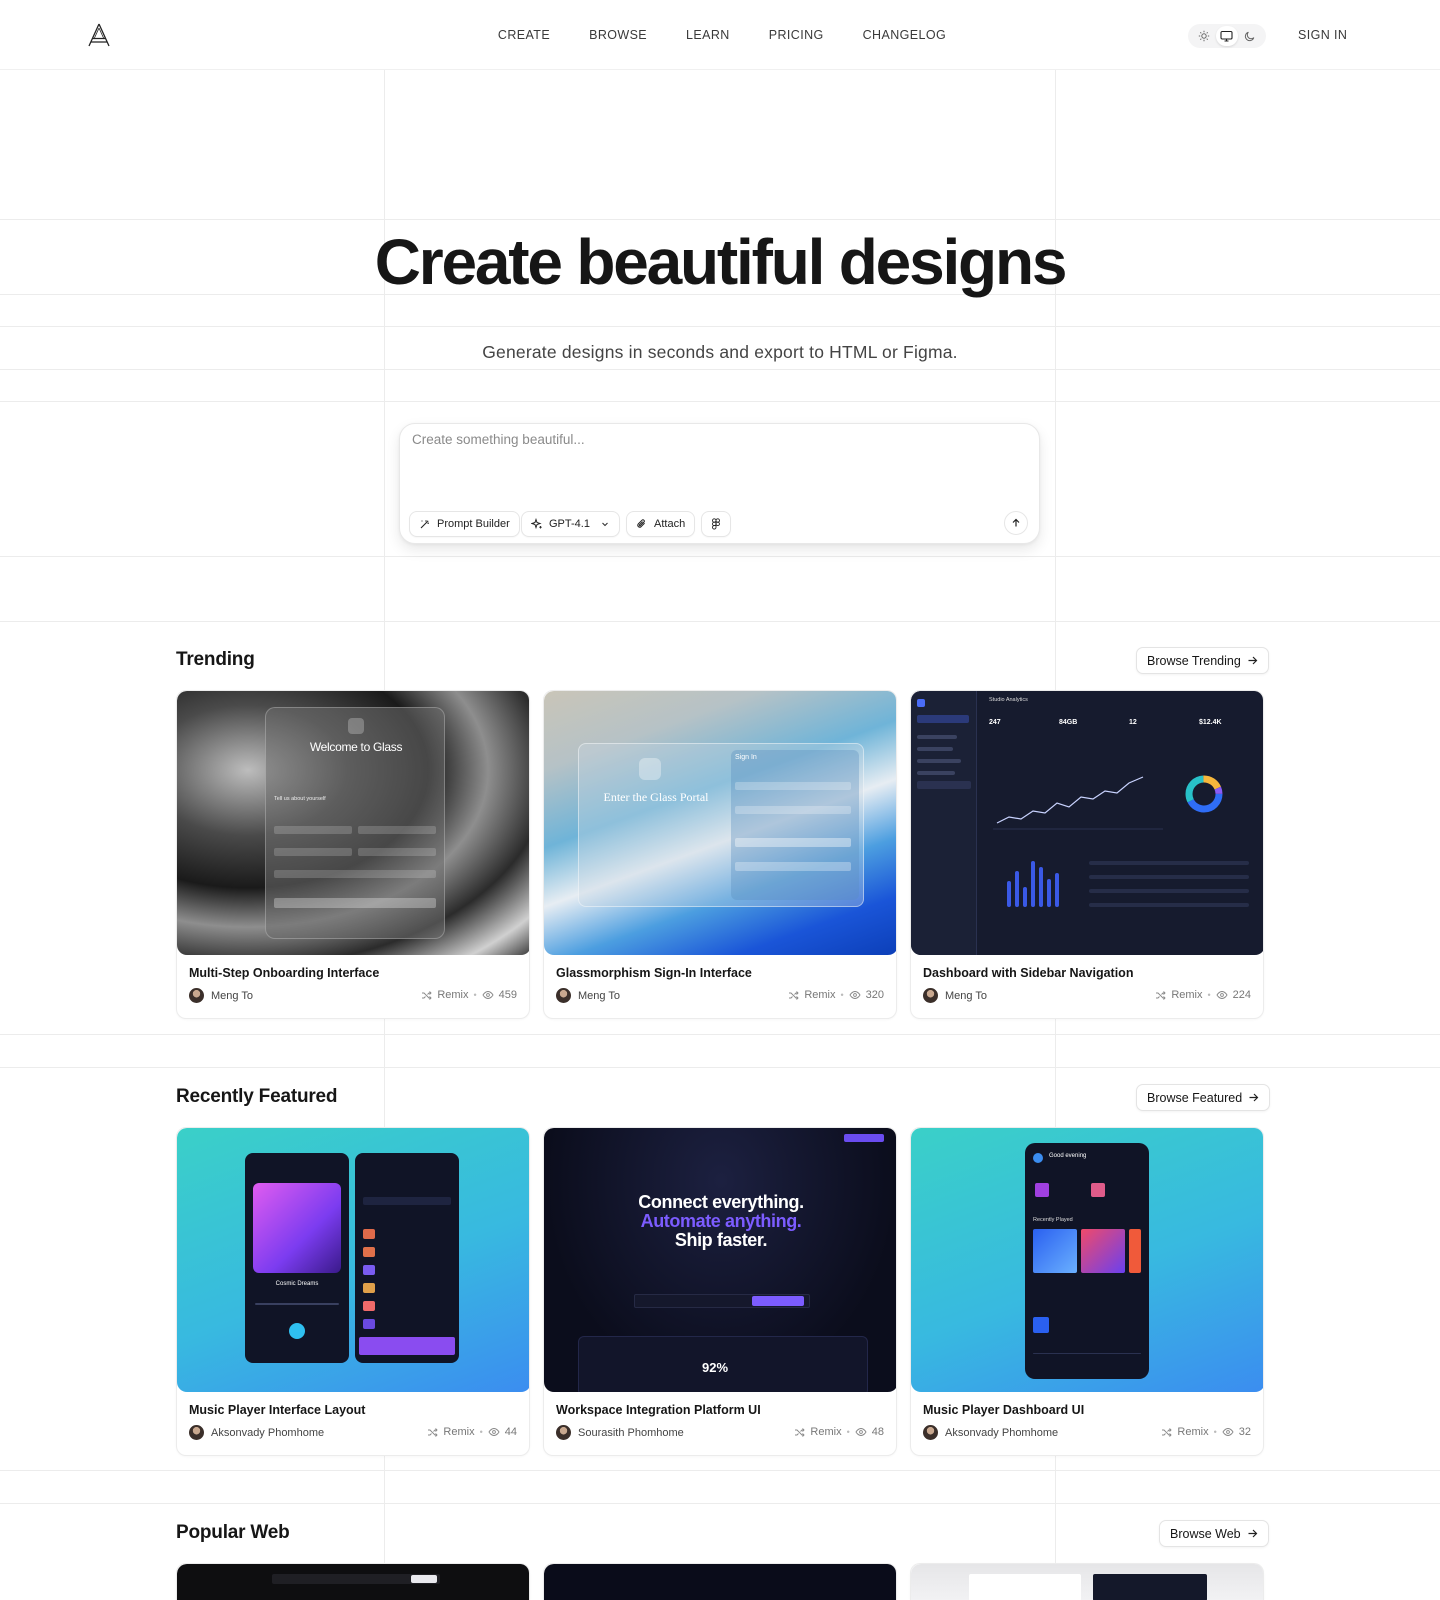  Describe the element at coordinates (708, 35) in the screenshot. I see `nav-learn: LEARN` at that location.